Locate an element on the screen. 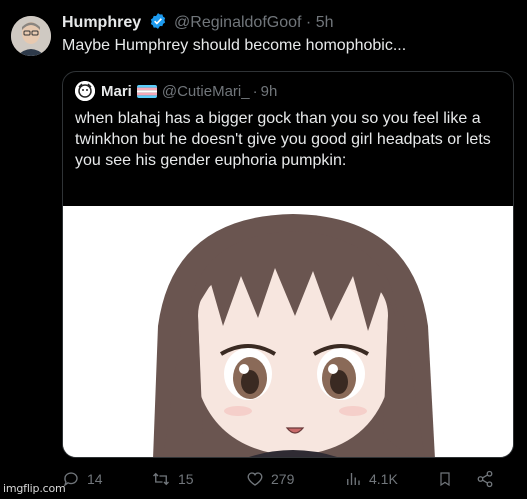 The height and width of the screenshot is (499, 527). bookmark-button is located at coordinates (448, 479).